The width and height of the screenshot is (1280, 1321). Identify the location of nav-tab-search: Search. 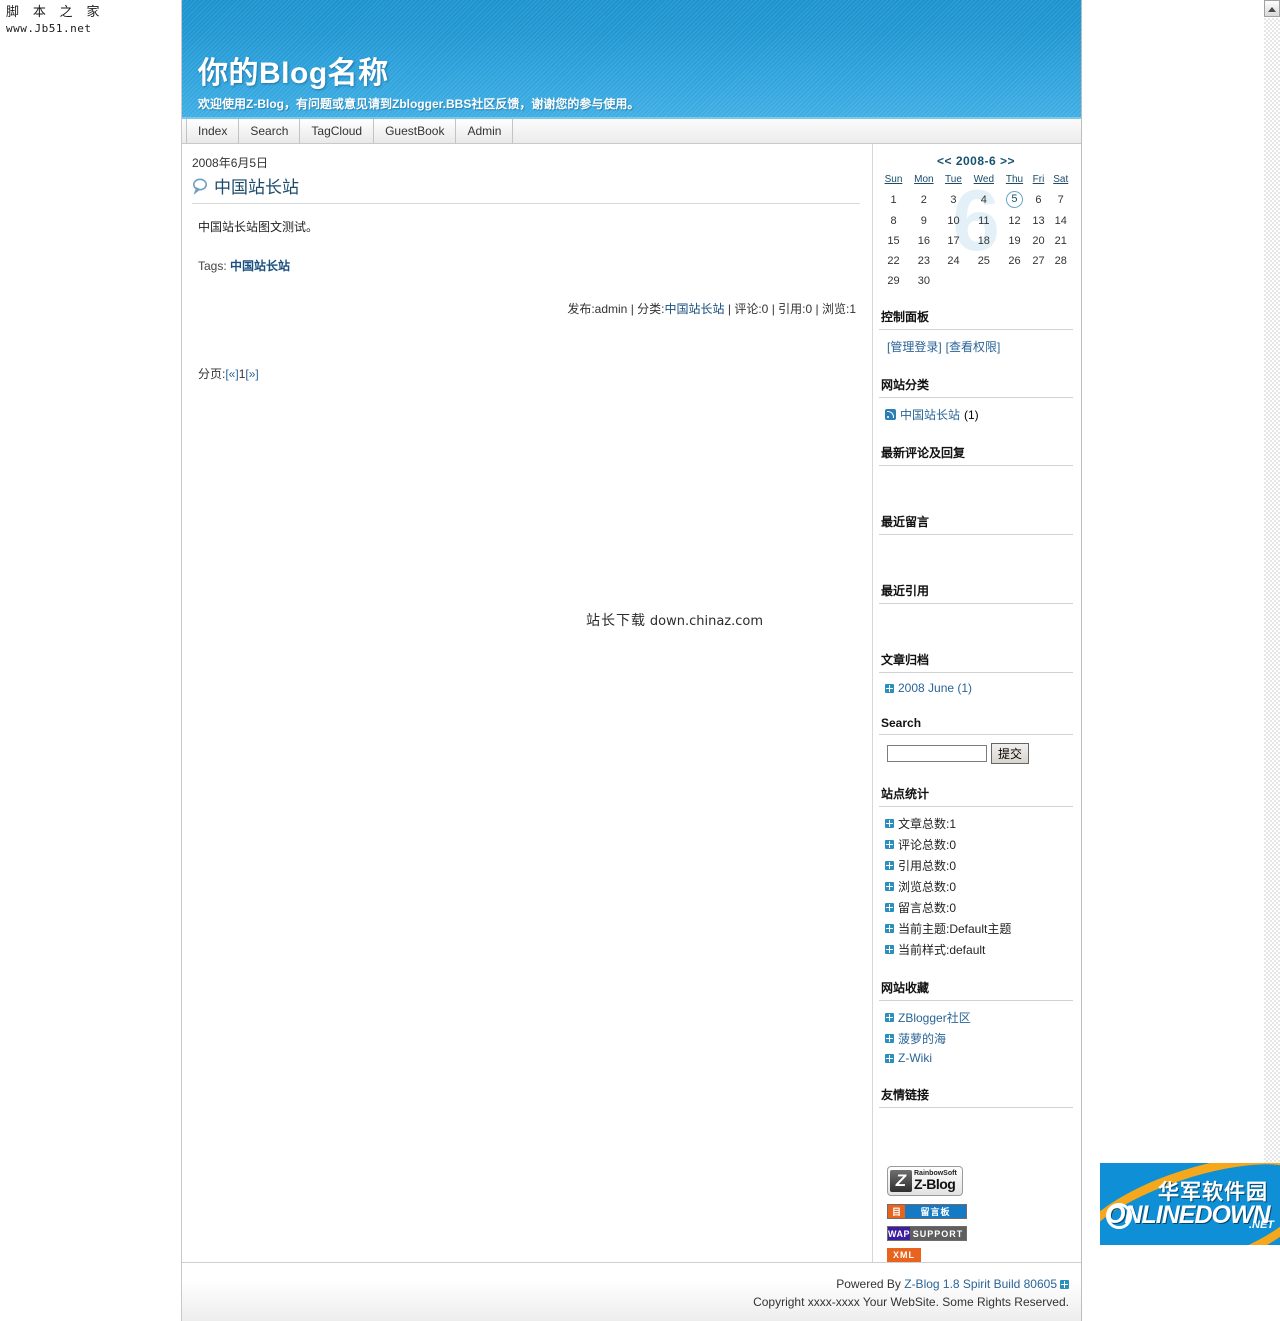
(270, 131).